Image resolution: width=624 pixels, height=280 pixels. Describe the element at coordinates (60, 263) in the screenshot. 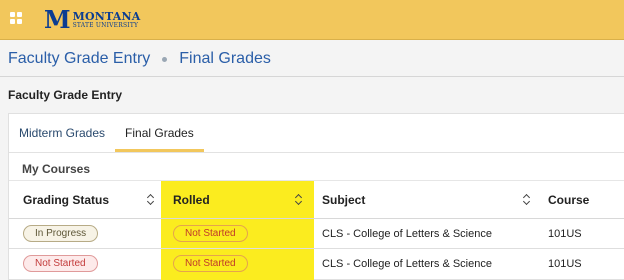

I see `grading-status-badge: Not Started` at that location.